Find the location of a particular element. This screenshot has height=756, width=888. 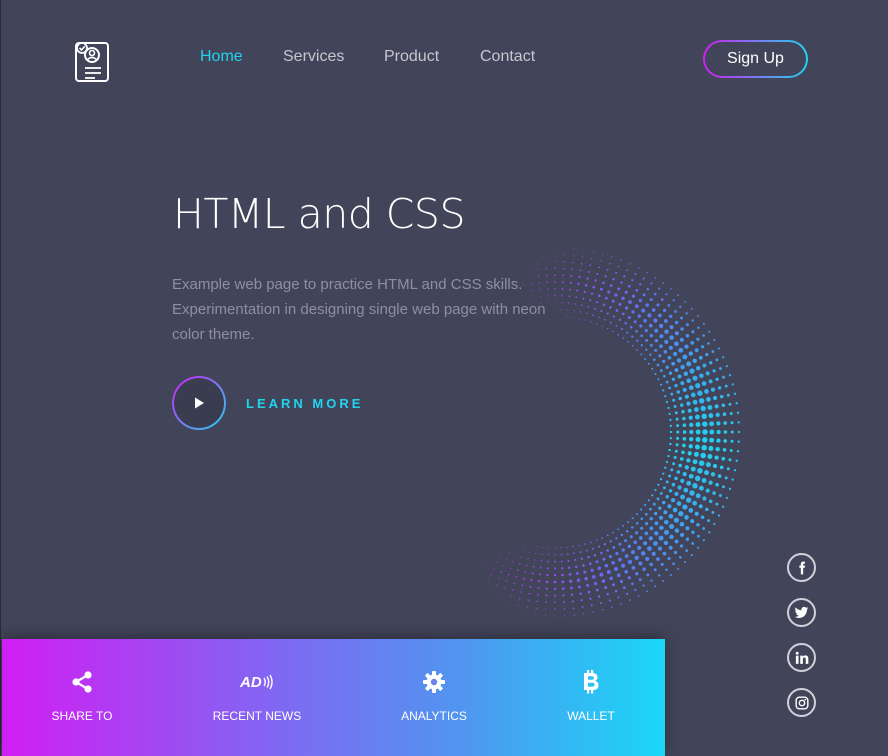

instagram-button is located at coordinates (801, 702).